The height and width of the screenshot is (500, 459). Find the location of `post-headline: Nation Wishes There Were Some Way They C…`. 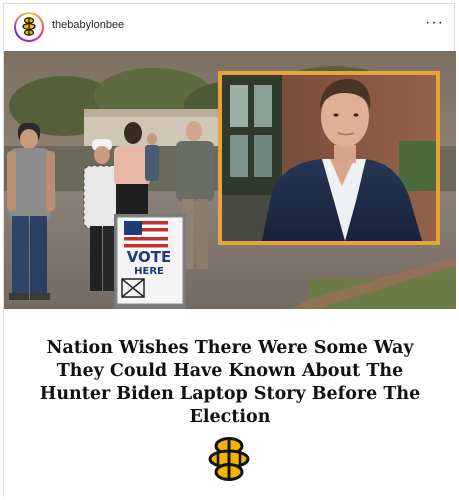

post-headline: Nation Wishes There Were Some Way They C… is located at coordinates (230, 382).